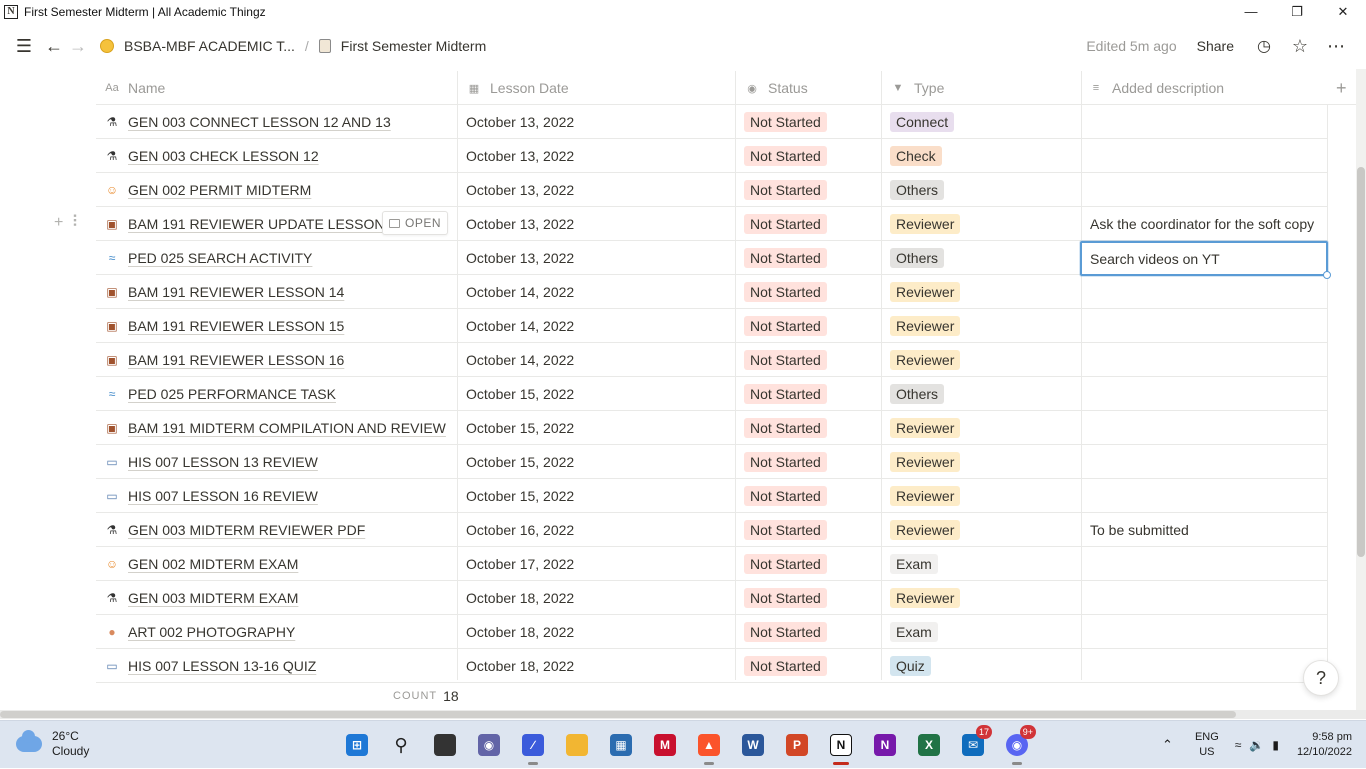 This screenshot has width=1366, height=769. What do you see at coordinates (220, 258) in the screenshot?
I see `row-name: PED 025 SEARCH ACTIVITY` at bounding box center [220, 258].